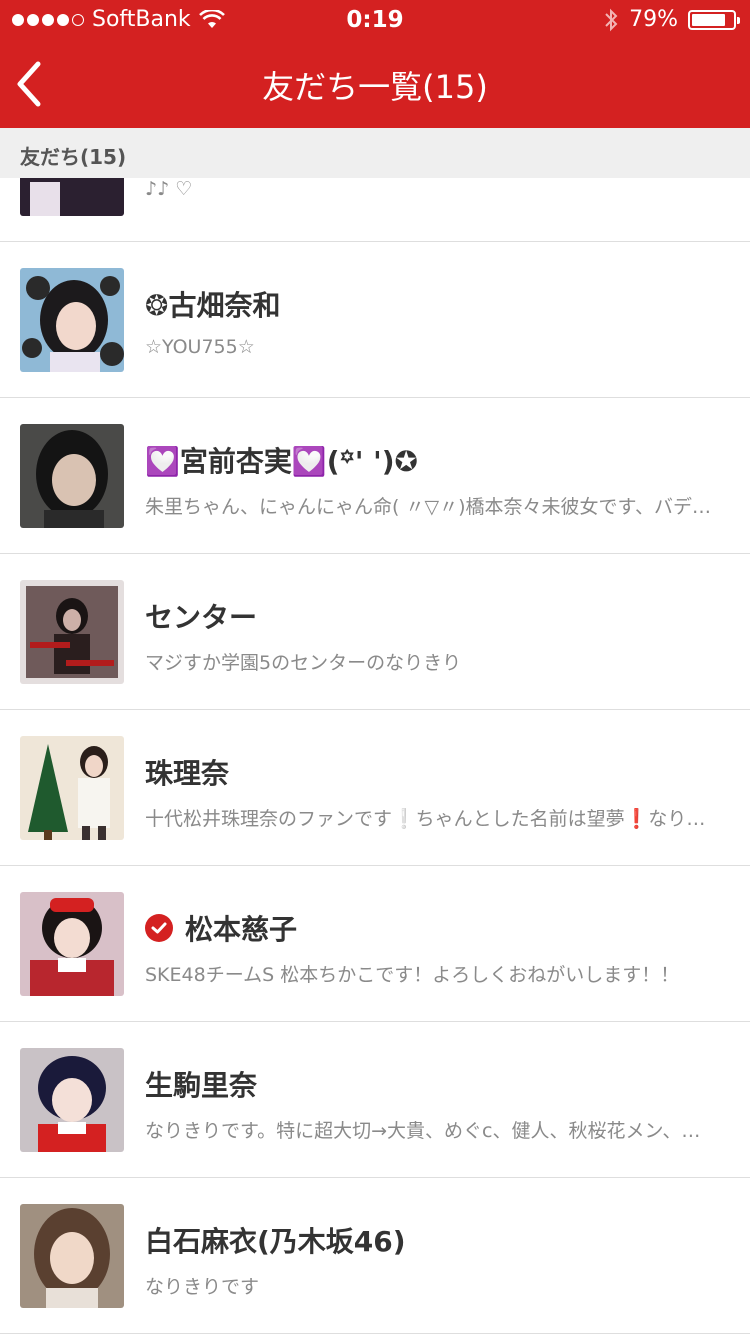 The width and height of the screenshot is (750, 1334). I want to click on section-header-label: 友だち(15), so click(73, 157).